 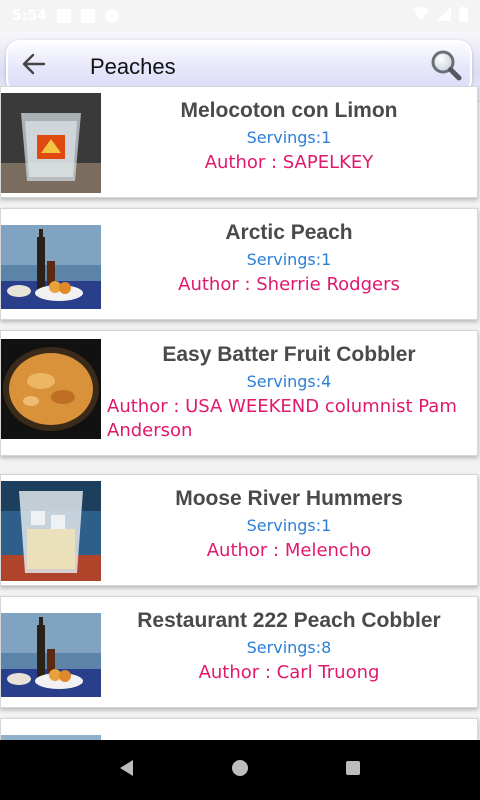 What do you see at coordinates (289, 550) in the screenshot?
I see `recipe-author: Author : Melencho` at bounding box center [289, 550].